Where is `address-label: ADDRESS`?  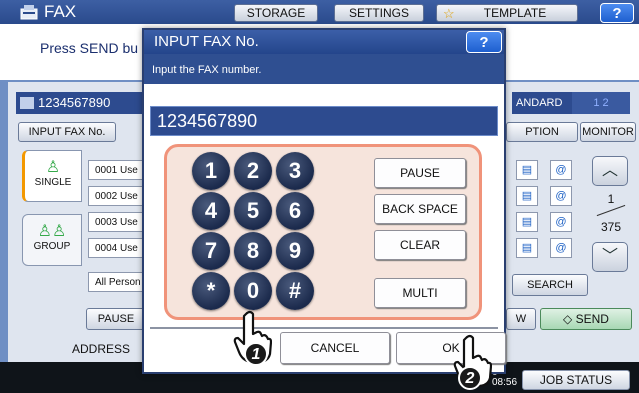
address-label: ADDRESS is located at coordinates (101, 349).